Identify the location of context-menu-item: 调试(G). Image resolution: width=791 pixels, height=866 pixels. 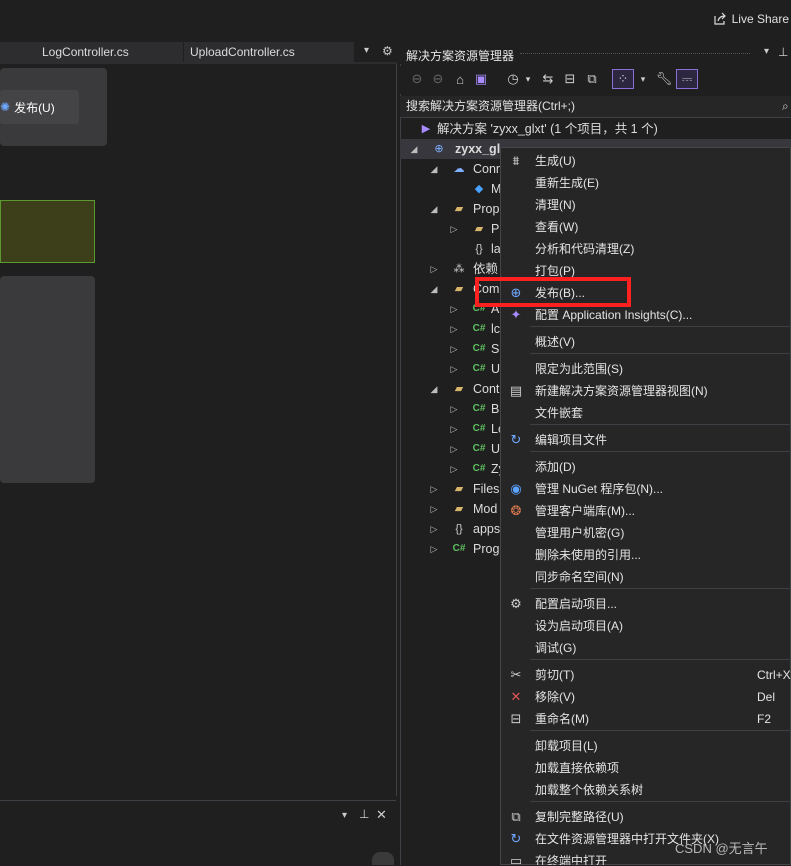
(646, 648).